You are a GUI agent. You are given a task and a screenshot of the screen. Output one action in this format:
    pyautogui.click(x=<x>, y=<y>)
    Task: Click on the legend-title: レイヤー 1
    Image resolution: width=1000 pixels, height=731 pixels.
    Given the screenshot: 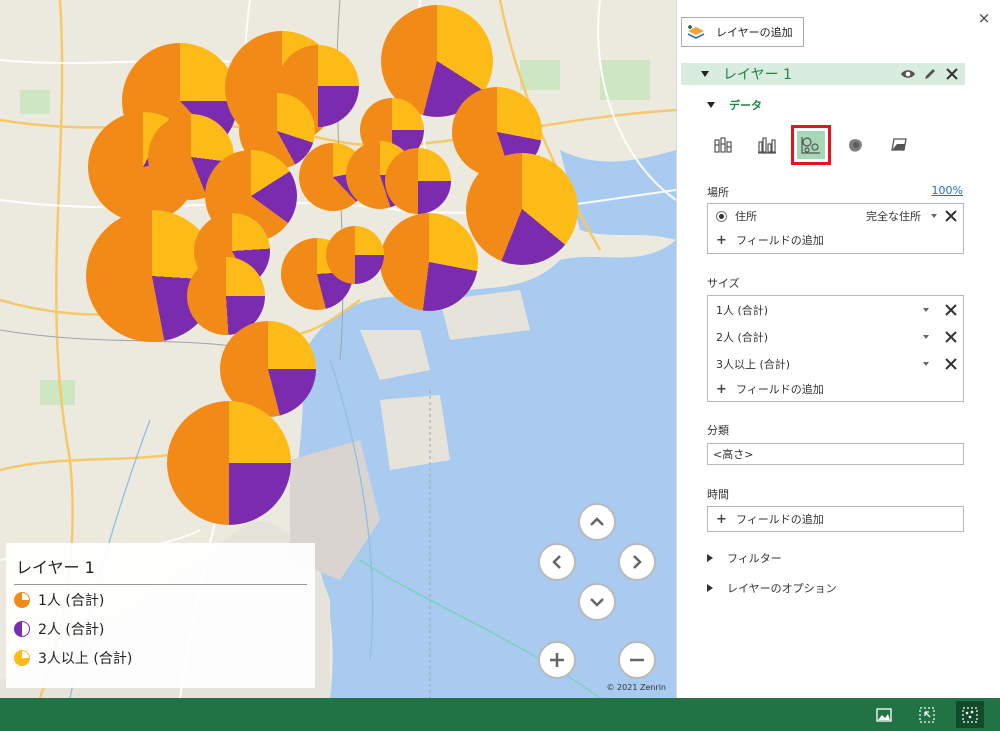 What is the action you would take?
    pyautogui.click(x=160, y=570)
    